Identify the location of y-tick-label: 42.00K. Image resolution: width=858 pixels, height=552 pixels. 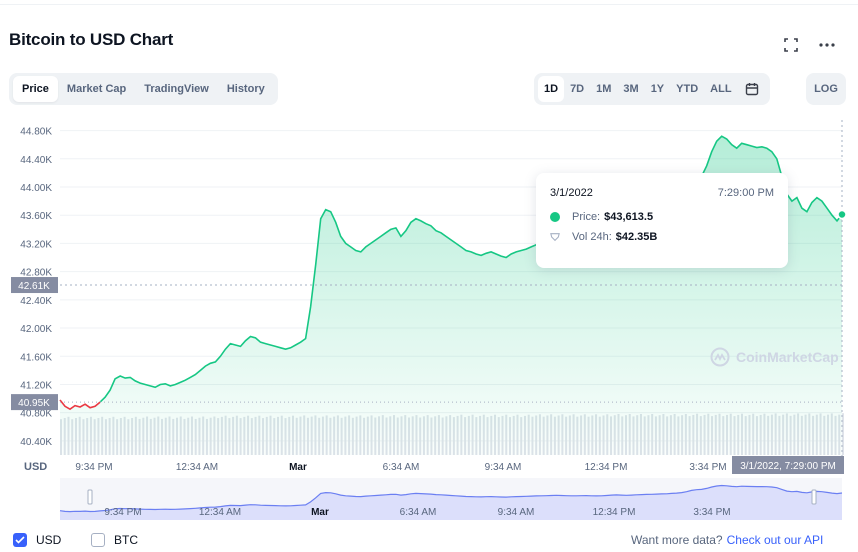
(36, 329).